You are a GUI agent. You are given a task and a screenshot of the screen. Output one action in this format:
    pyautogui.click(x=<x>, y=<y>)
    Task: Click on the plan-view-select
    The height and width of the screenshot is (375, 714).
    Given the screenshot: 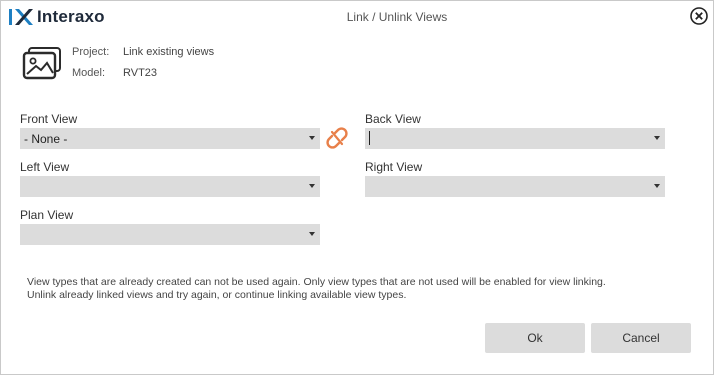 What is the action you would take?
    pyautogui.click(x=170, y=234)
    